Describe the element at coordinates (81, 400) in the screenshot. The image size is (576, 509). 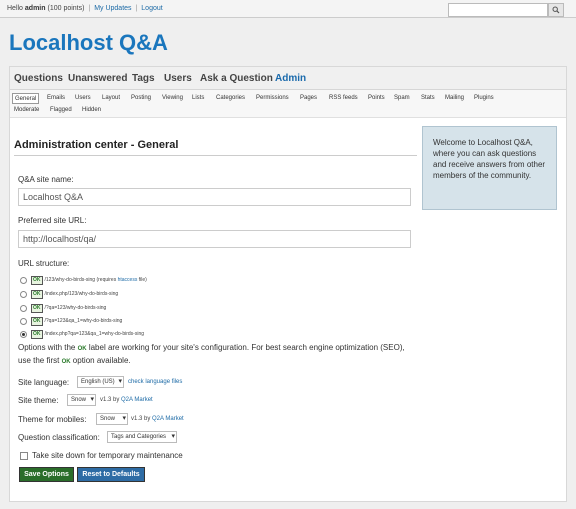
I see `theme-select: Snow` at that location.